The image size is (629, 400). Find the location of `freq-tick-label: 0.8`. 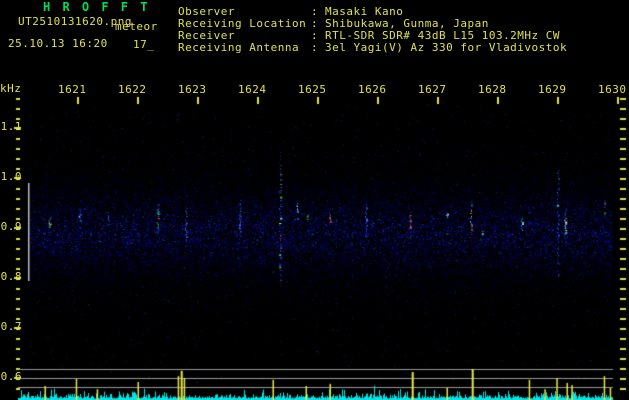

freq-tick-label: 0.8 is located at coordinates (11, 276).